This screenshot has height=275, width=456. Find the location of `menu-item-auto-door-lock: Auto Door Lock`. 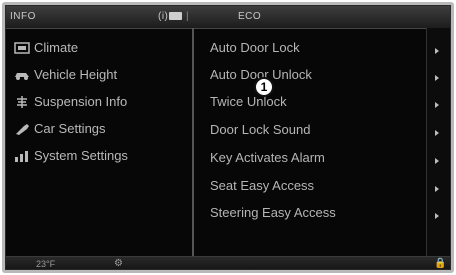

menu-item-auto-door-lock: Auto Door Lock is located at coordinates (317, 50).